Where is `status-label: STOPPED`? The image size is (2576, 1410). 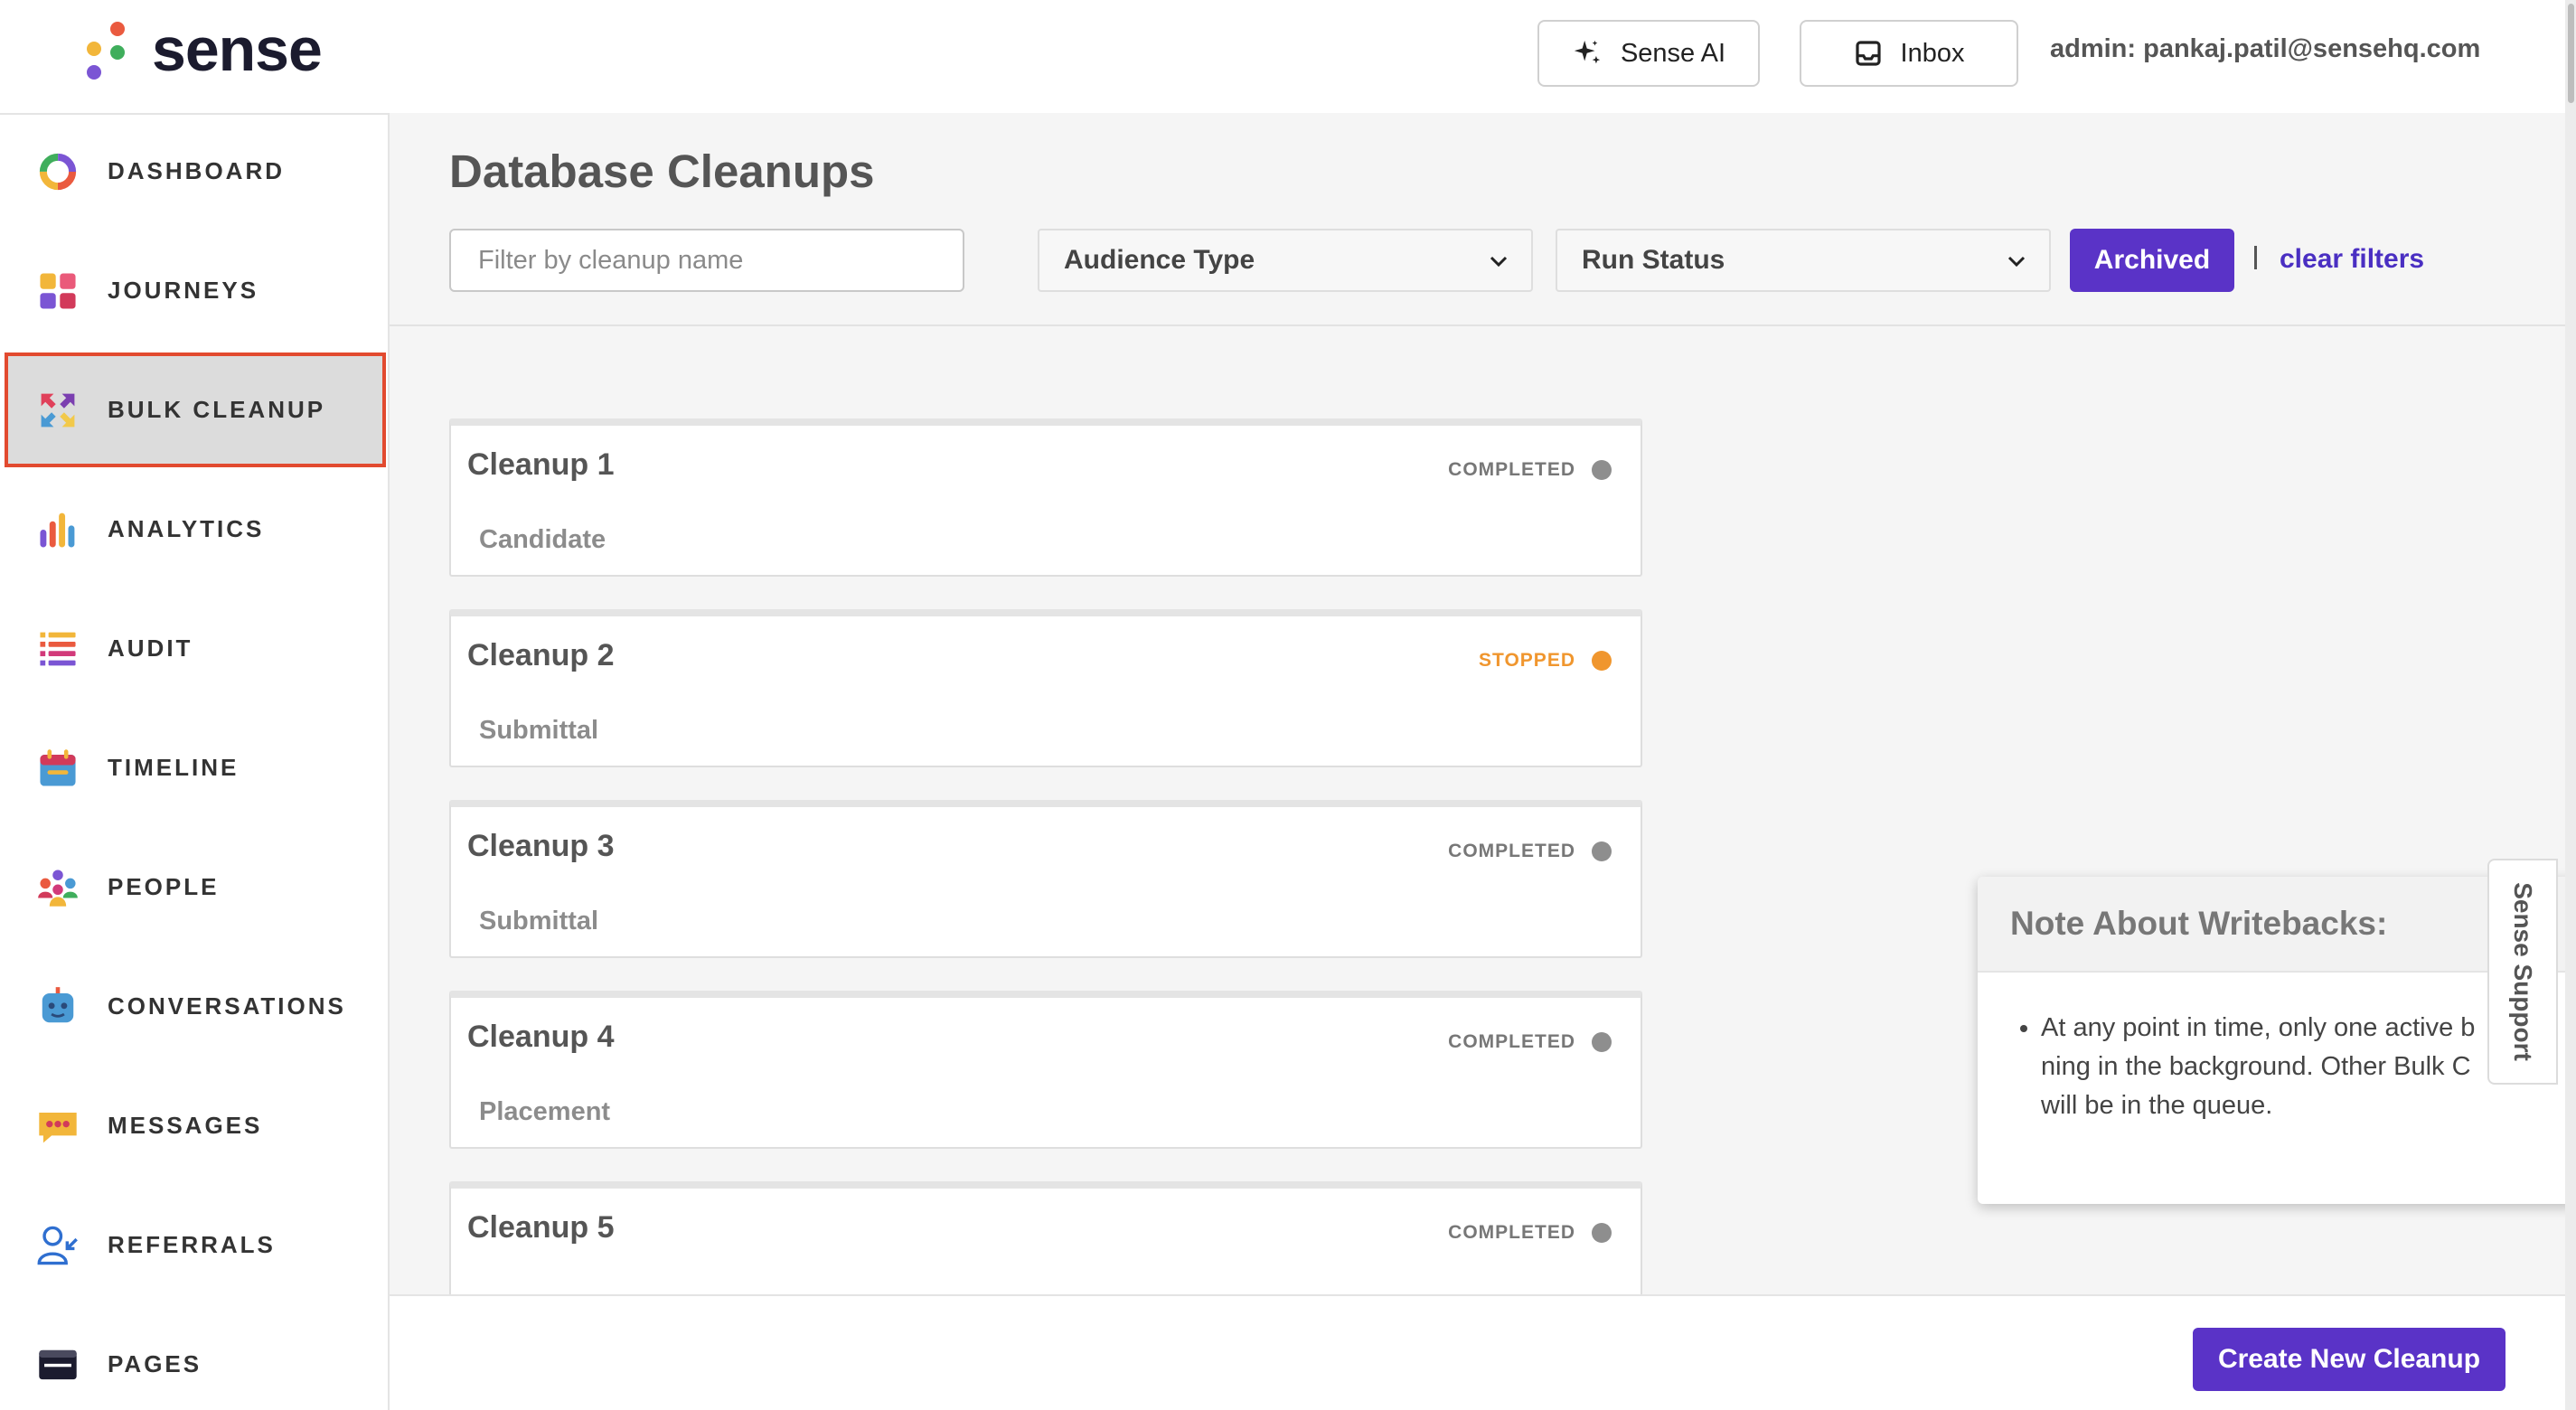 status-label: STOPPED is located at coordinates (1527, 660).